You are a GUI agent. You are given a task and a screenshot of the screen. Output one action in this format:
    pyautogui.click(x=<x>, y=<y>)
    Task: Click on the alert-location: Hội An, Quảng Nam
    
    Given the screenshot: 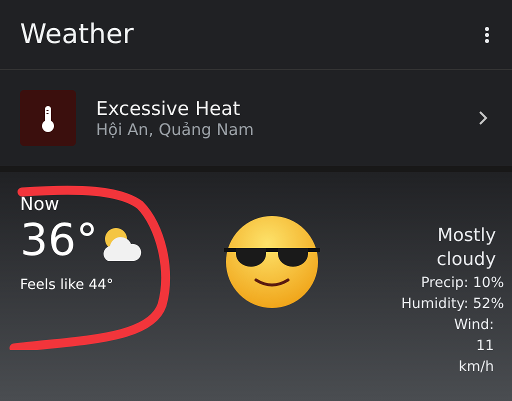 What is the action you would take?
    pyautogui.click(x=175, y=129)
    